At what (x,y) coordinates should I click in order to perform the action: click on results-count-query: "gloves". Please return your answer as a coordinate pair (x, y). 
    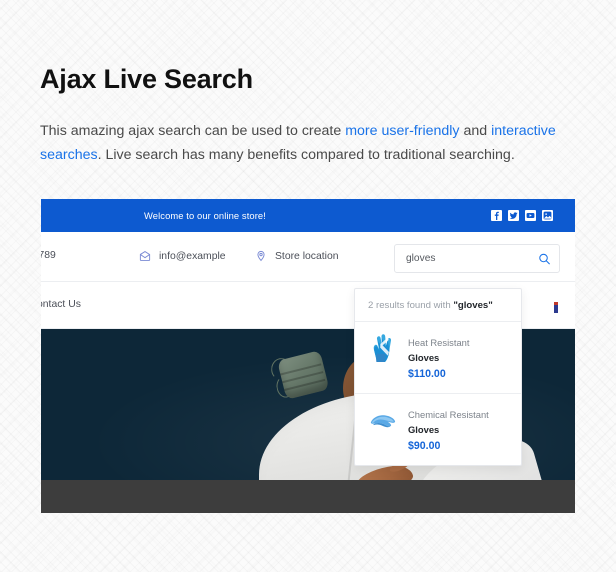
    Looking at the image, I should click on (473, 305).